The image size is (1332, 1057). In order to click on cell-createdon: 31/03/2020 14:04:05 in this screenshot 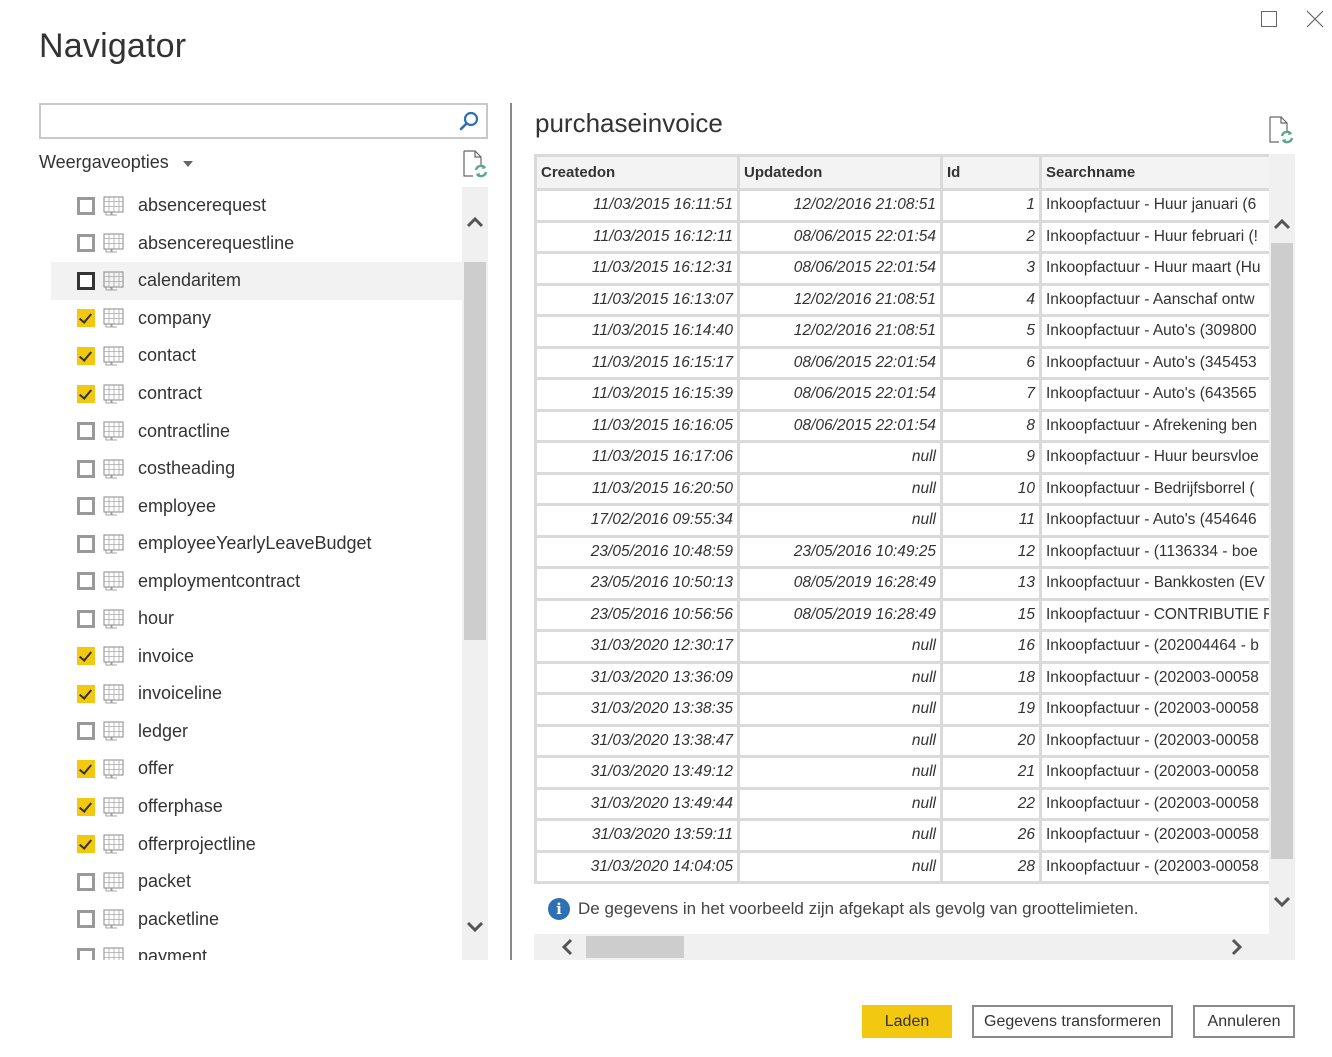, I will do `click(637, 866)`.